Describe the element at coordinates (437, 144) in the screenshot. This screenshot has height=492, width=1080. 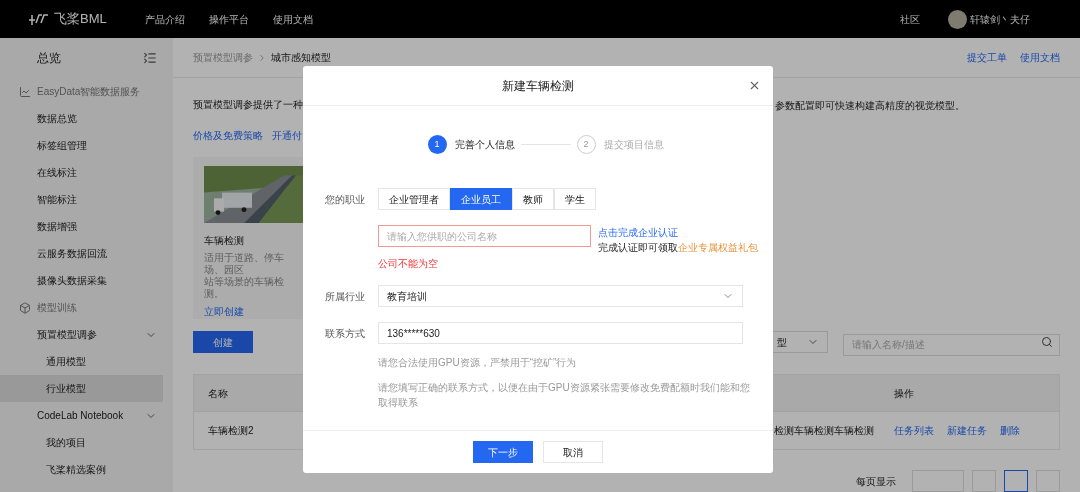
I see `step-number: 1` at that location.